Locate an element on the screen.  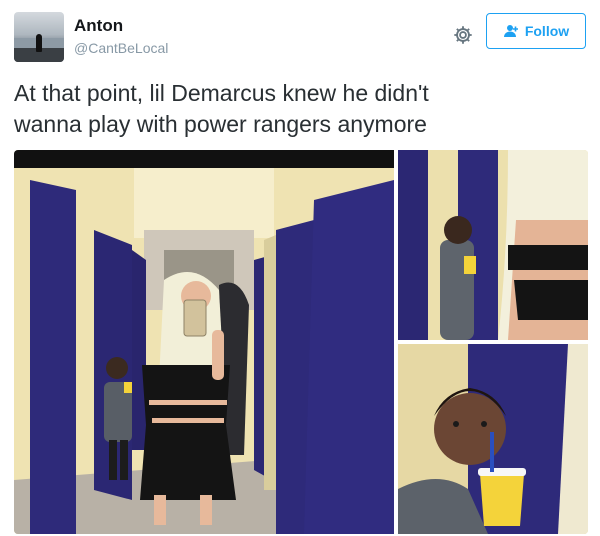
user-handle: @CantBeLocal is located at coordinates (121, 48).